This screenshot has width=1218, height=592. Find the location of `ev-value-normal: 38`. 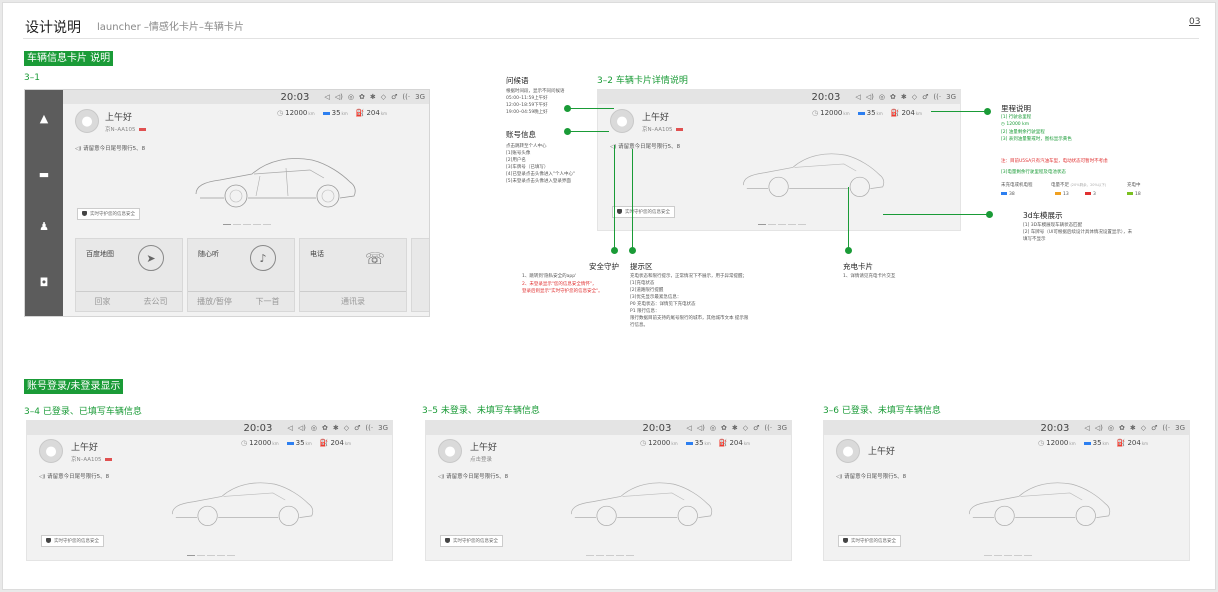

ev-value-normal: 38 is located at coordinates (1008, 194).